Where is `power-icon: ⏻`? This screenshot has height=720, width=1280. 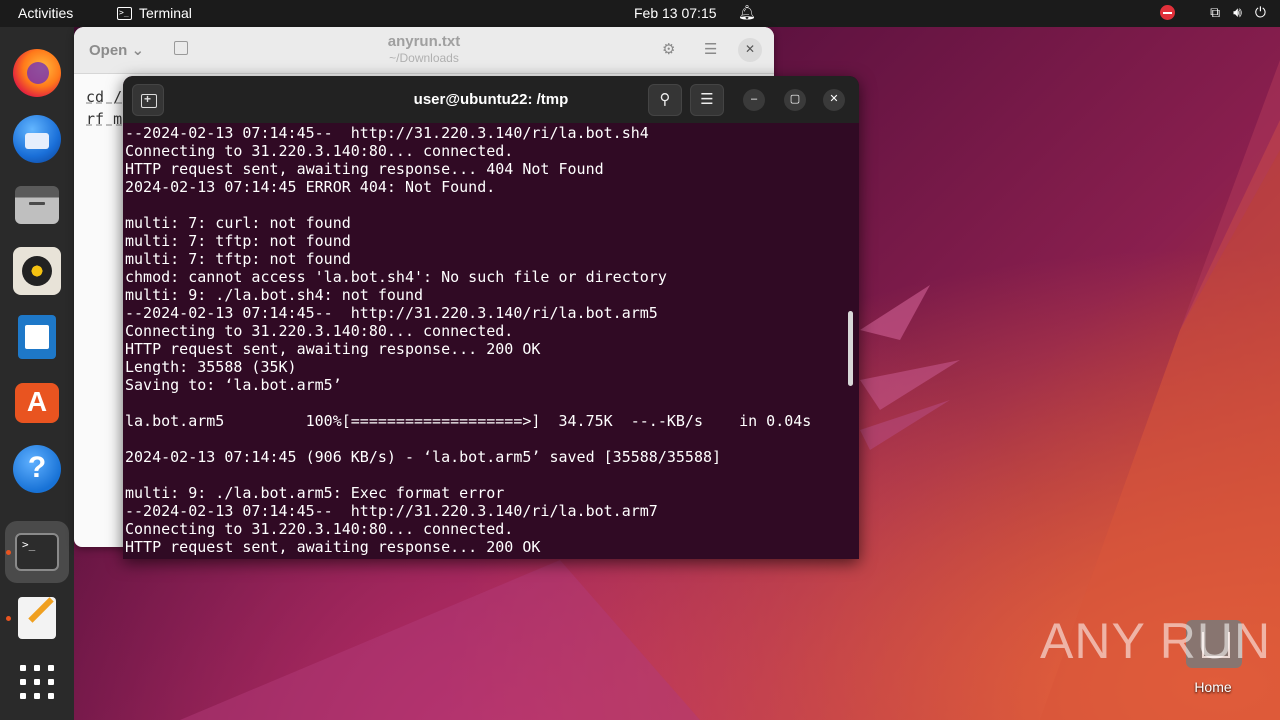
power-icon: ⏻ is located at coordinates (1260, 12).